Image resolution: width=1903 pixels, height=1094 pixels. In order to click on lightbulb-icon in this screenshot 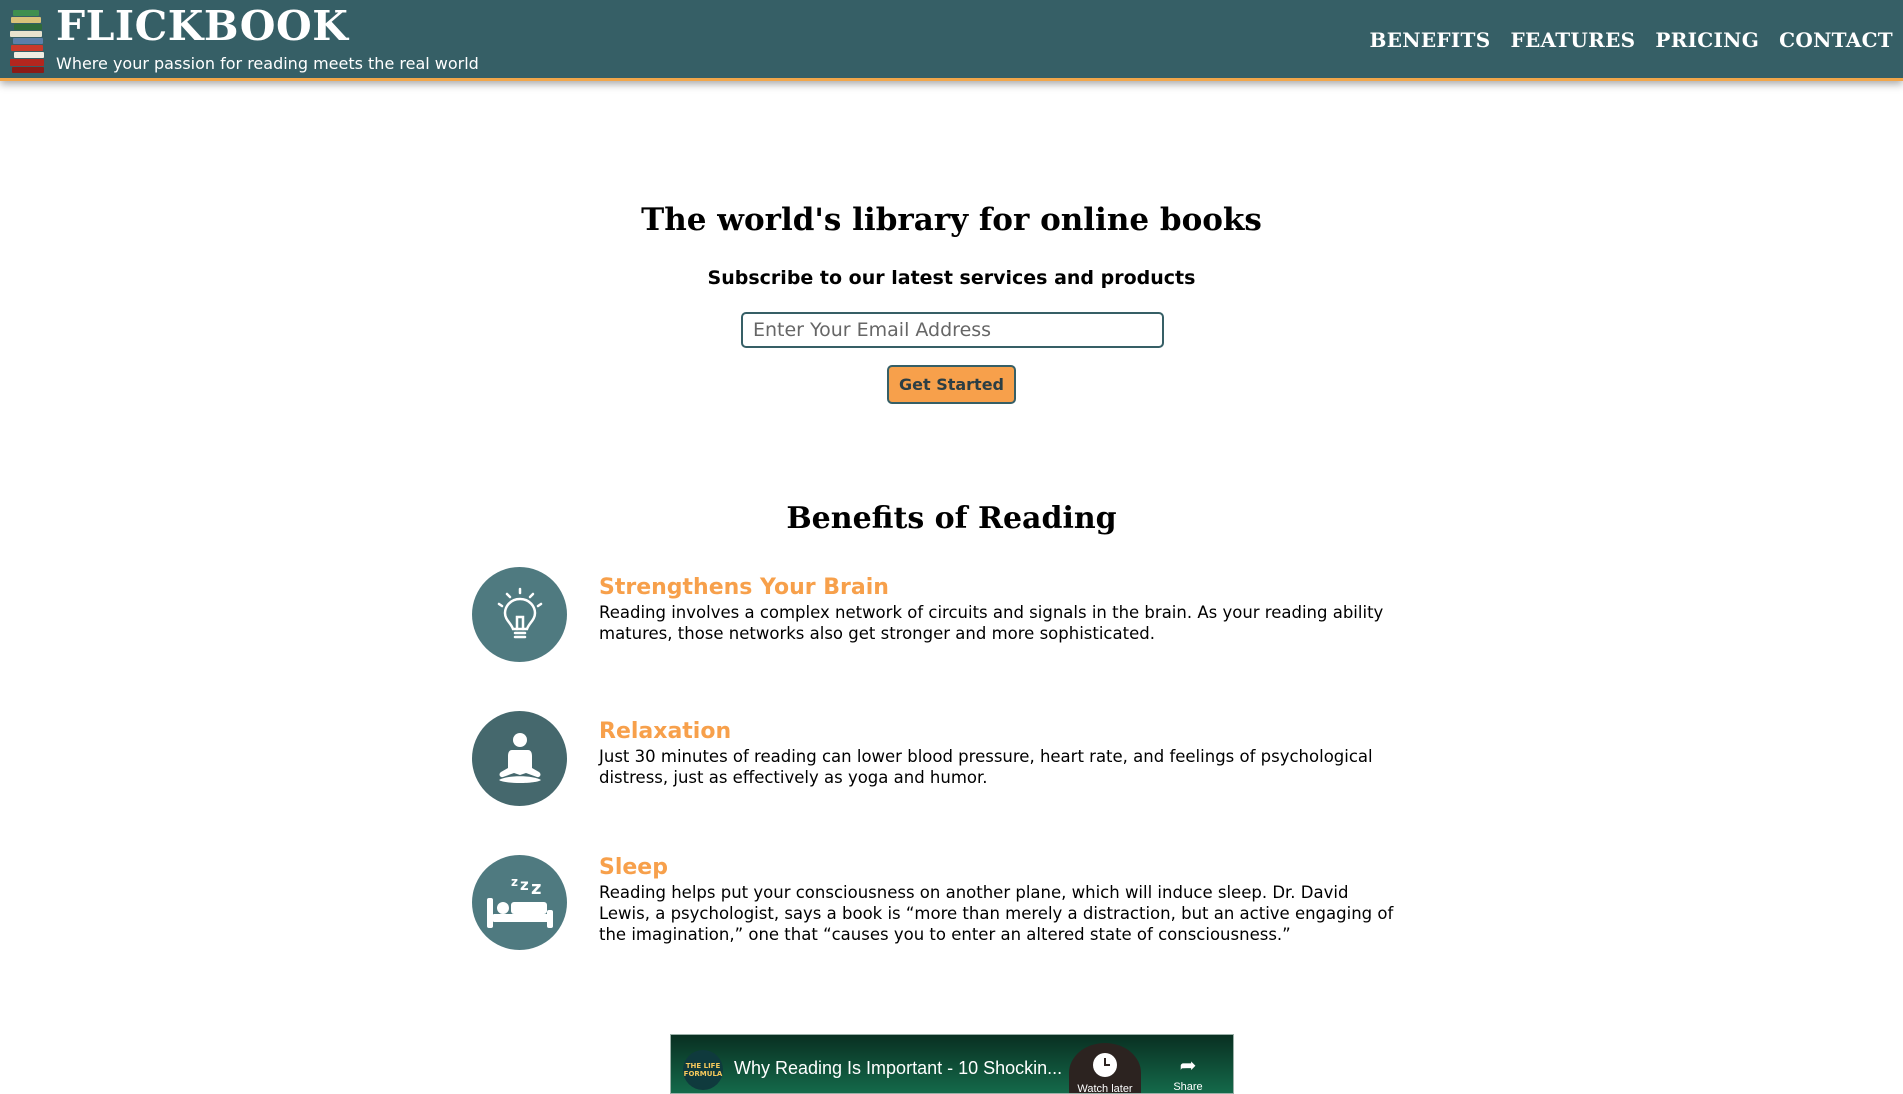, I will do `click(519, 614)`.